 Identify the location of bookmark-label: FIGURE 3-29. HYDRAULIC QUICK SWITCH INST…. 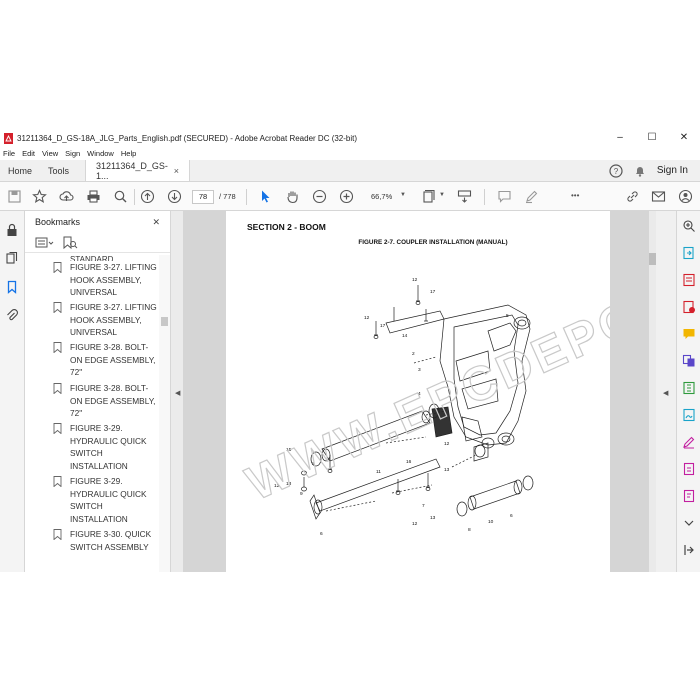
(108, 500).